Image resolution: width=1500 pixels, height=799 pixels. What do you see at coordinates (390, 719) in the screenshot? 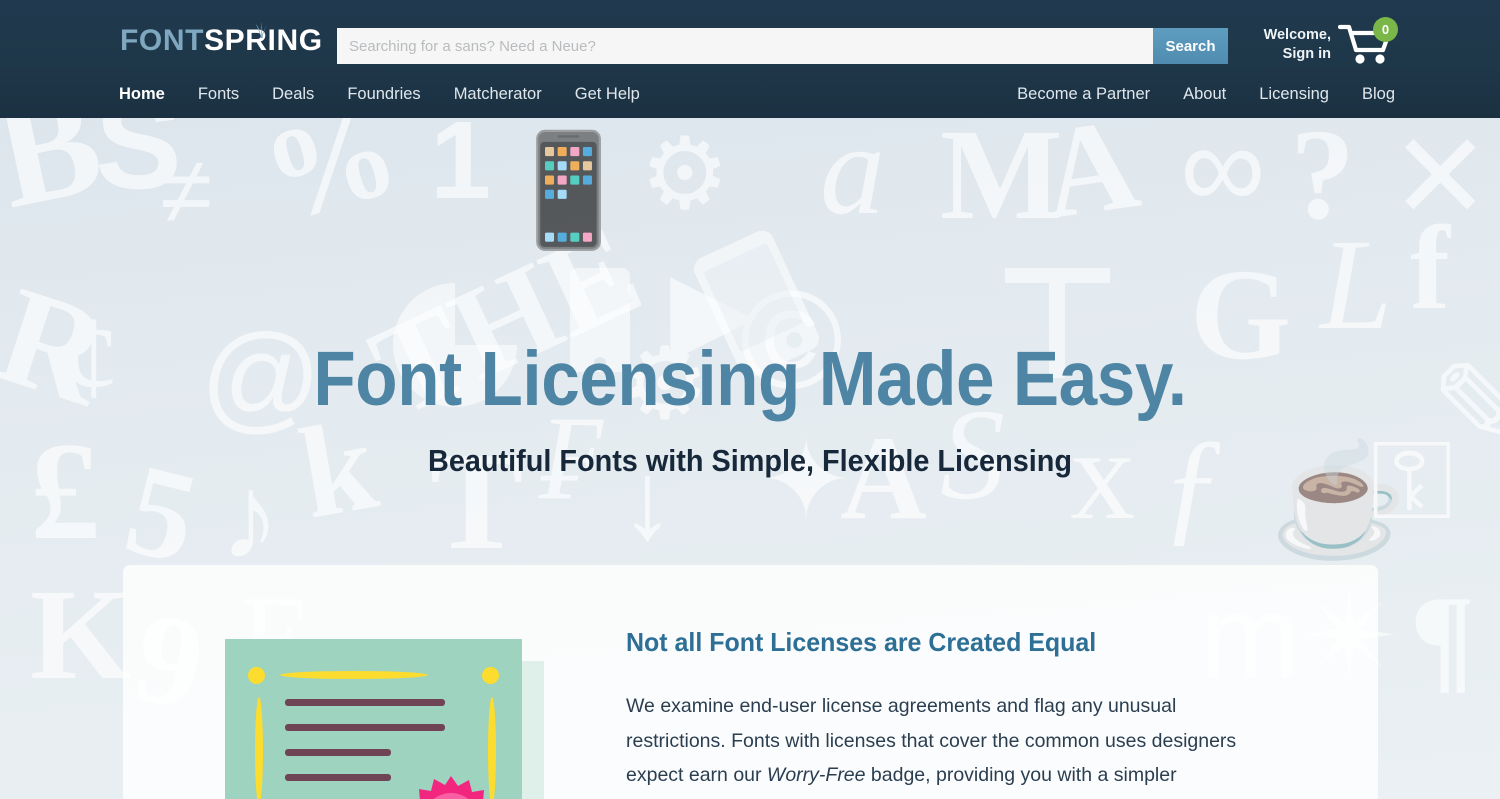
I see `worry-free-certificate-illustration: Worry Free!` at bounding box center [390, 719].